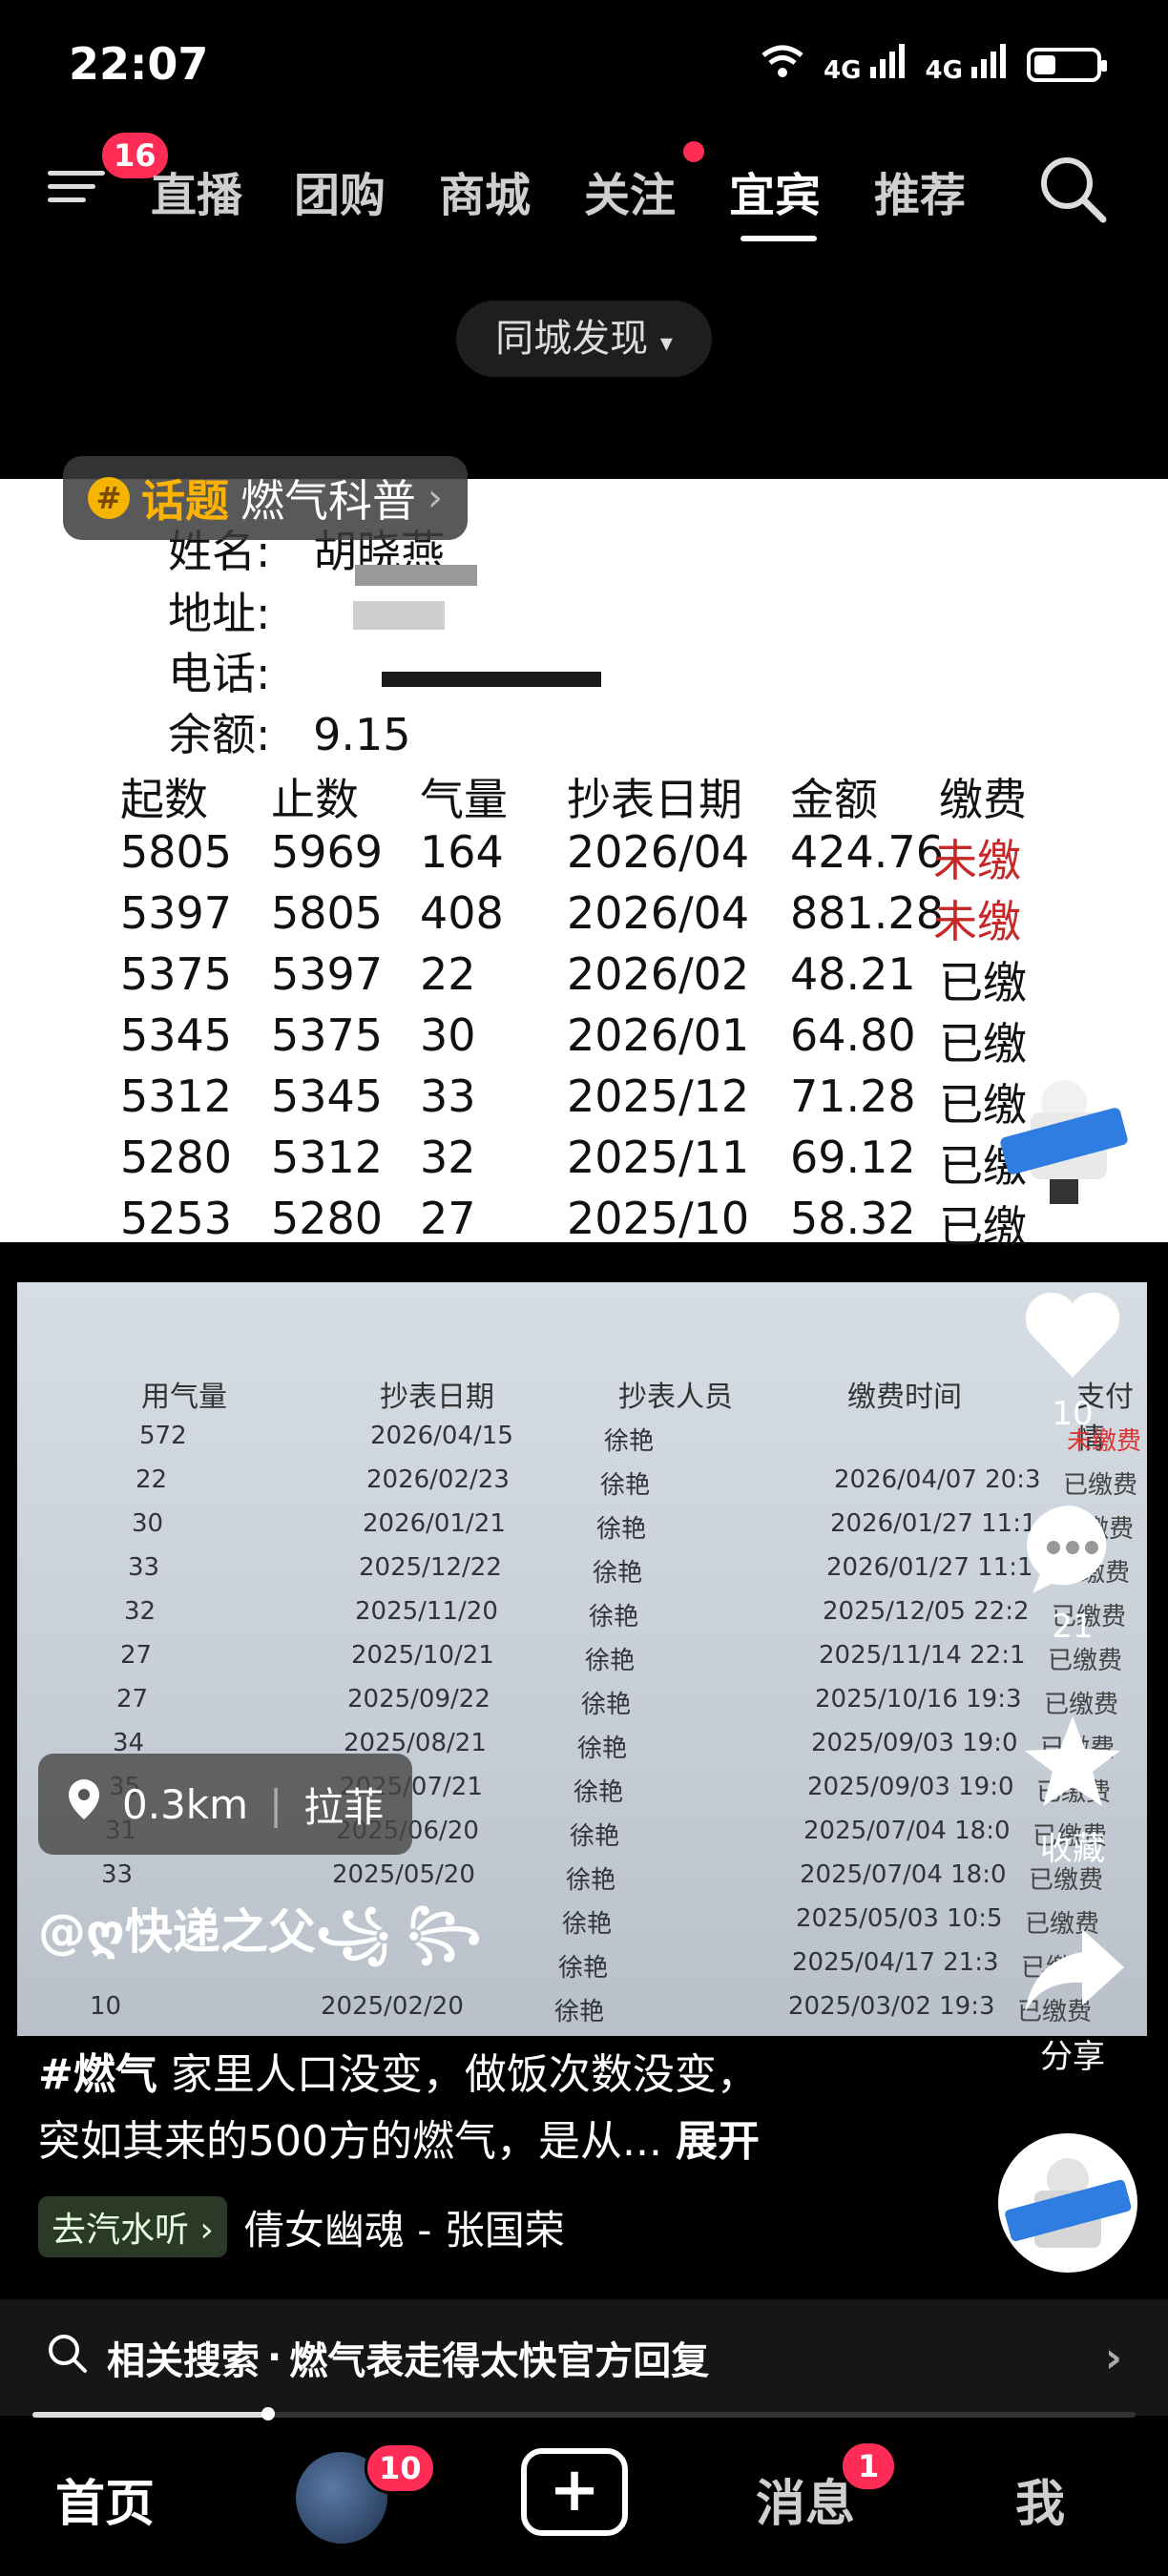 Image resolution: width=1168 pixels, height=2576 pixels. What do you see at coordinates (983, 799) in the screenshot?
I see `bill-header-cell: 缴费` at bounding box center [983, 799].